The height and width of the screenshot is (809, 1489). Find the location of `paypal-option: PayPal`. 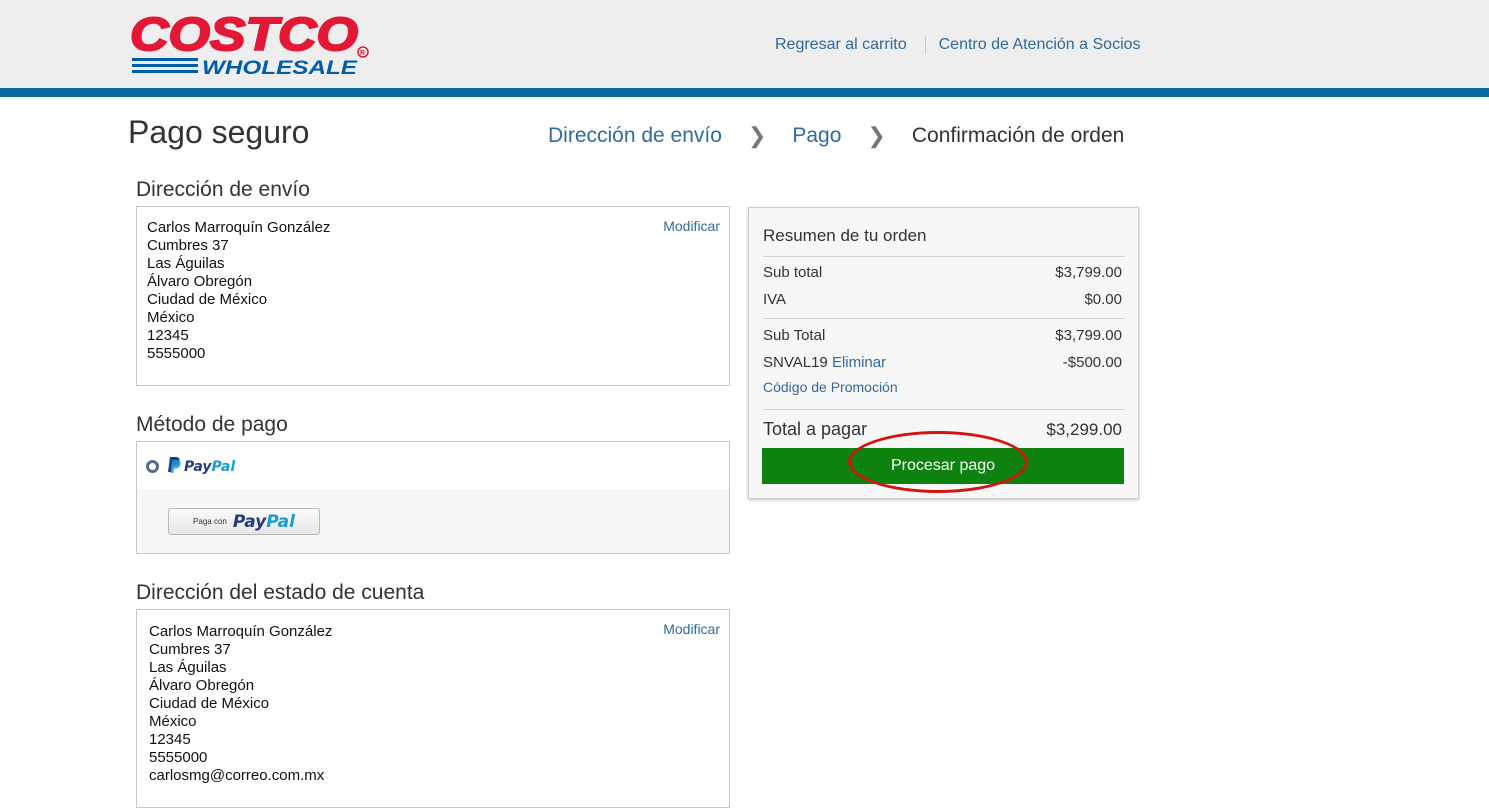

paypal-option: PayPal is located at coordinates (433, 465).